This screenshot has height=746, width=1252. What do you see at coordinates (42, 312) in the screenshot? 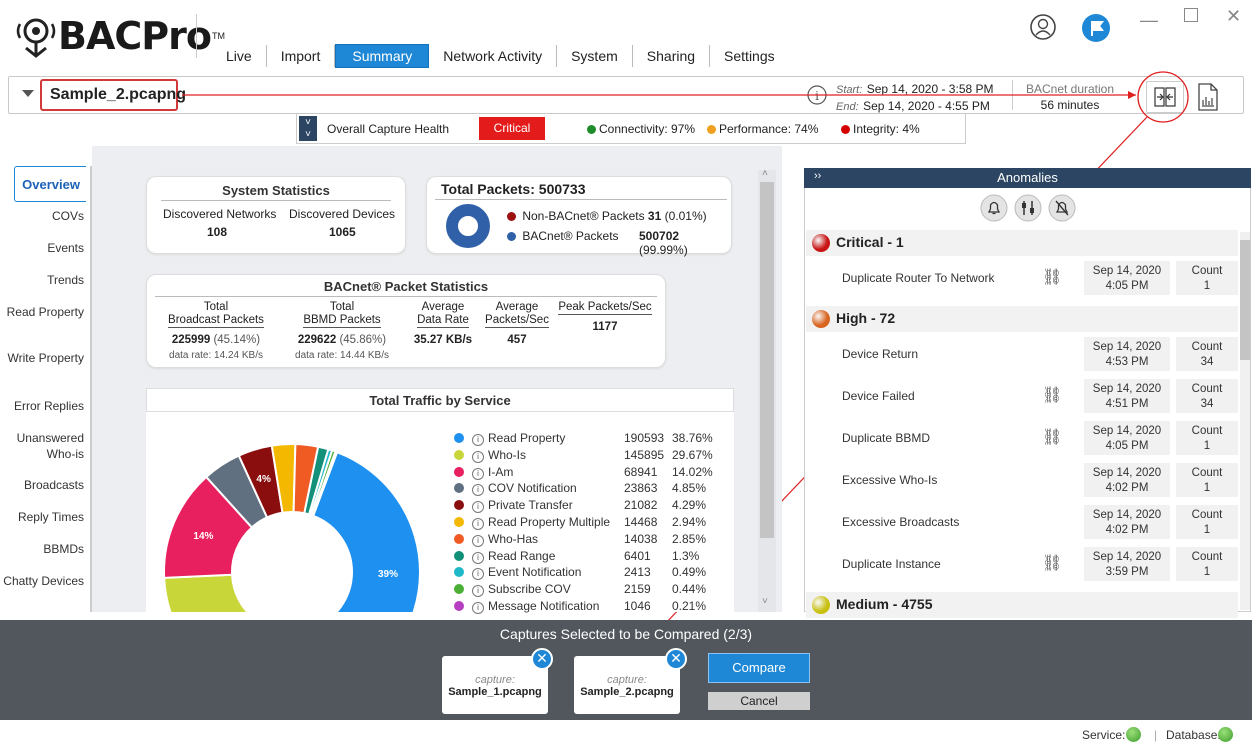
I see `nav-item-read-property: Read Property` at bounding box center [42, 312].